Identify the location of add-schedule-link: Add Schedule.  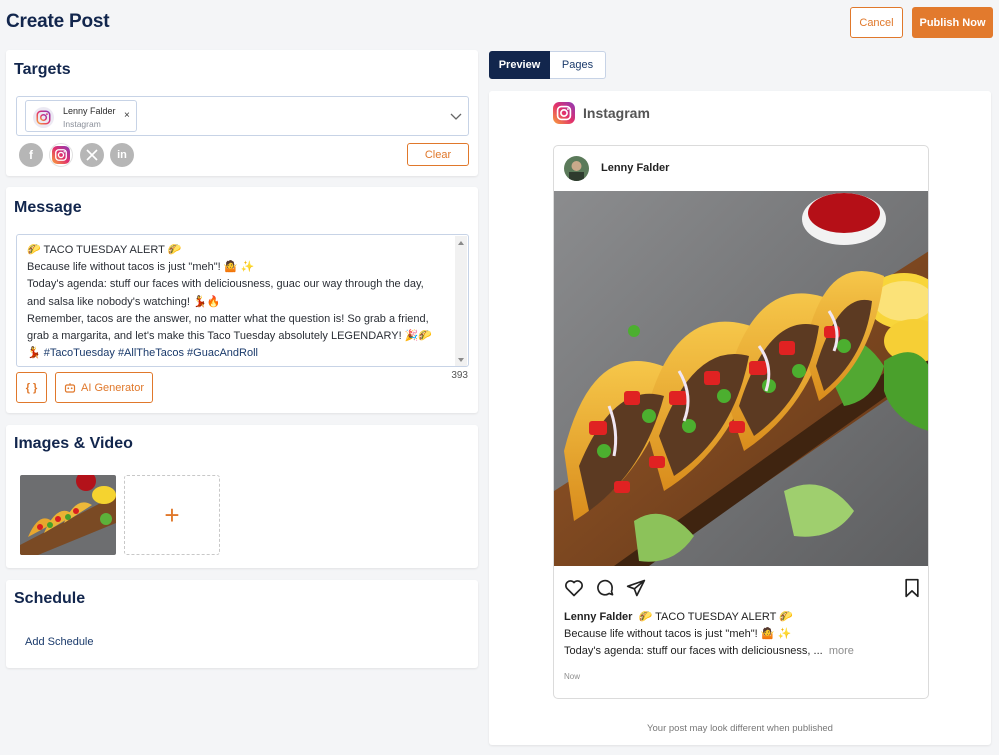
(59, 642).